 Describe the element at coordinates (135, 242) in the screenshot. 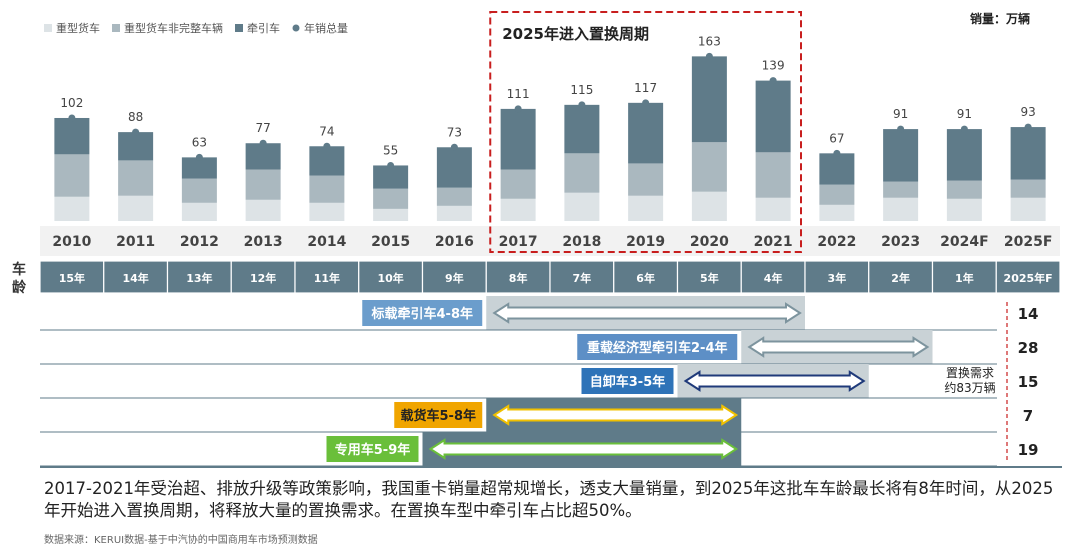

I see `x-tick-label: 2011` at that location.